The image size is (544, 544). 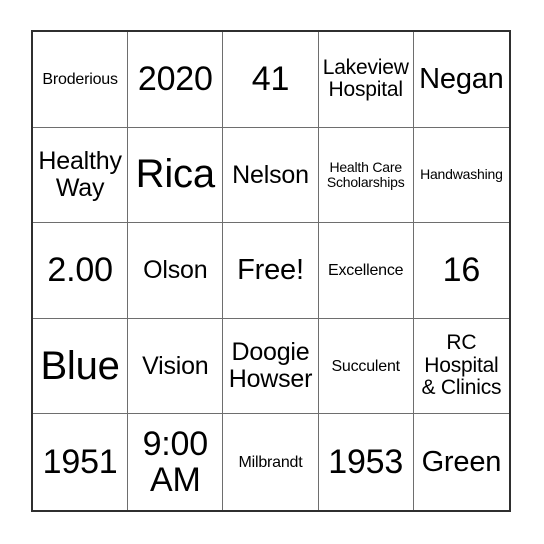 I want to click on bingo-cell-r1c4: Lakeview Hospital, so click(x=366, y=80).